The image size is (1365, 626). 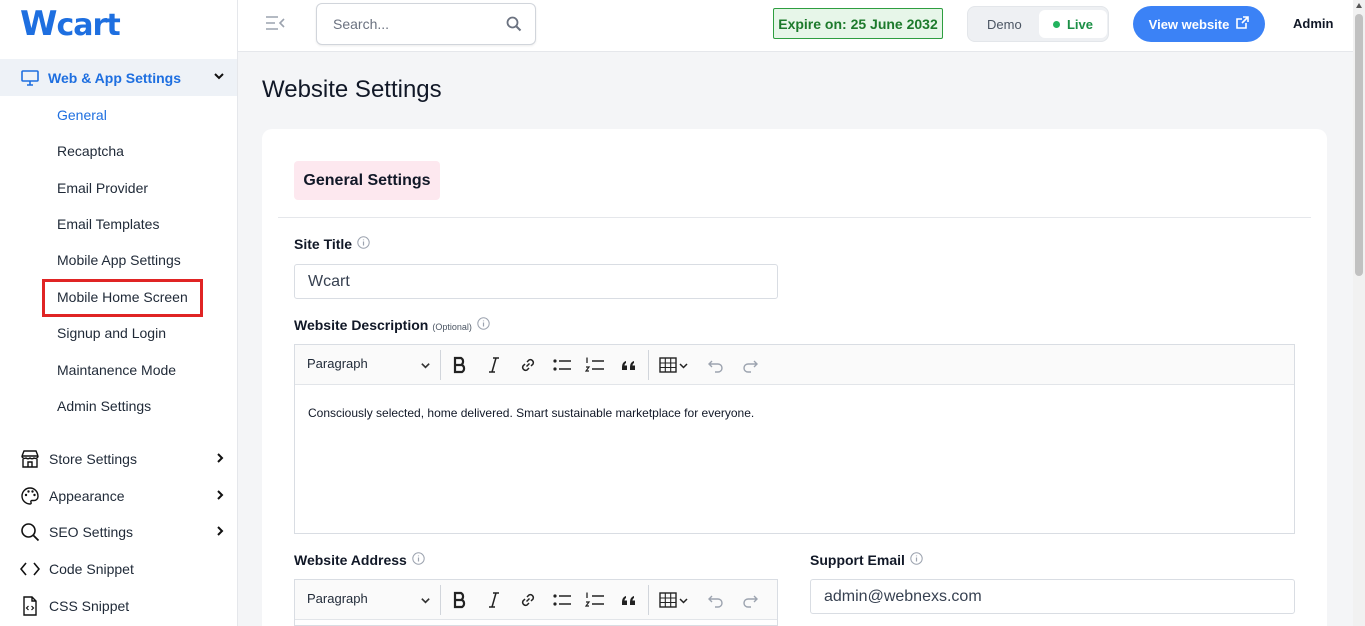 What do you see at coordinates (1052, 596) in the screenshot?
I see `support-email-input: admin@webnexs.com` at bounding box center [1052, 596].